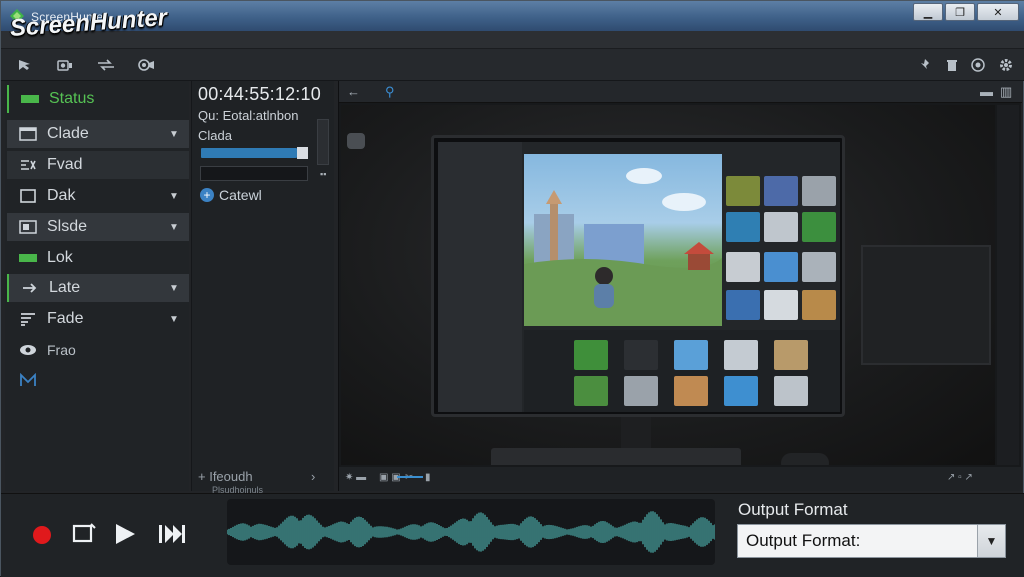 This screenshot has height=577, width=1024. Describe the element at coordinates (42, 535) in the screenshot. I see `record-button` at that location.